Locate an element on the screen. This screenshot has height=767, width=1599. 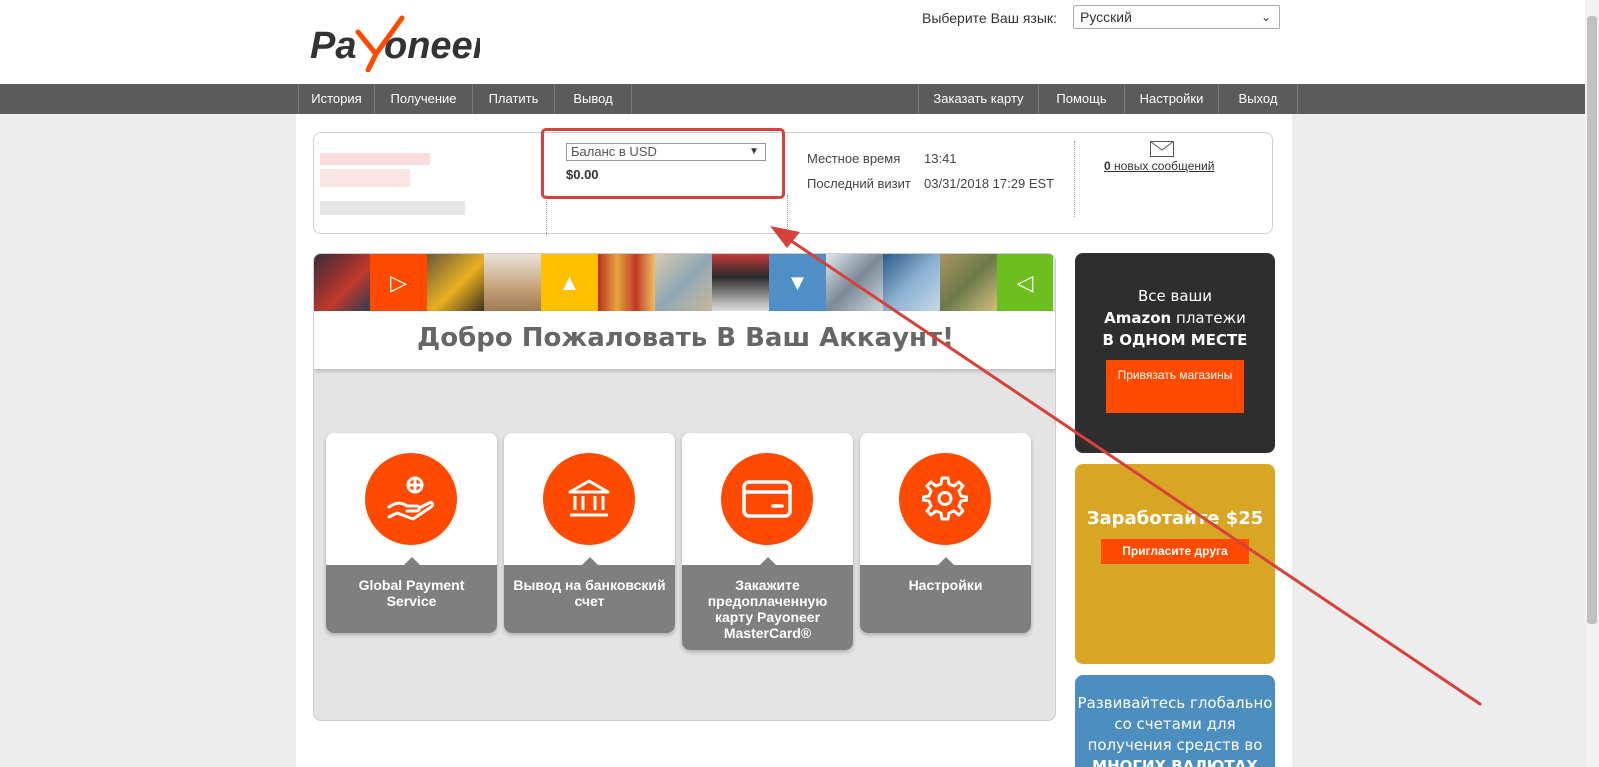
language-selected-value: Русский is located at coordinates (1106, 17).